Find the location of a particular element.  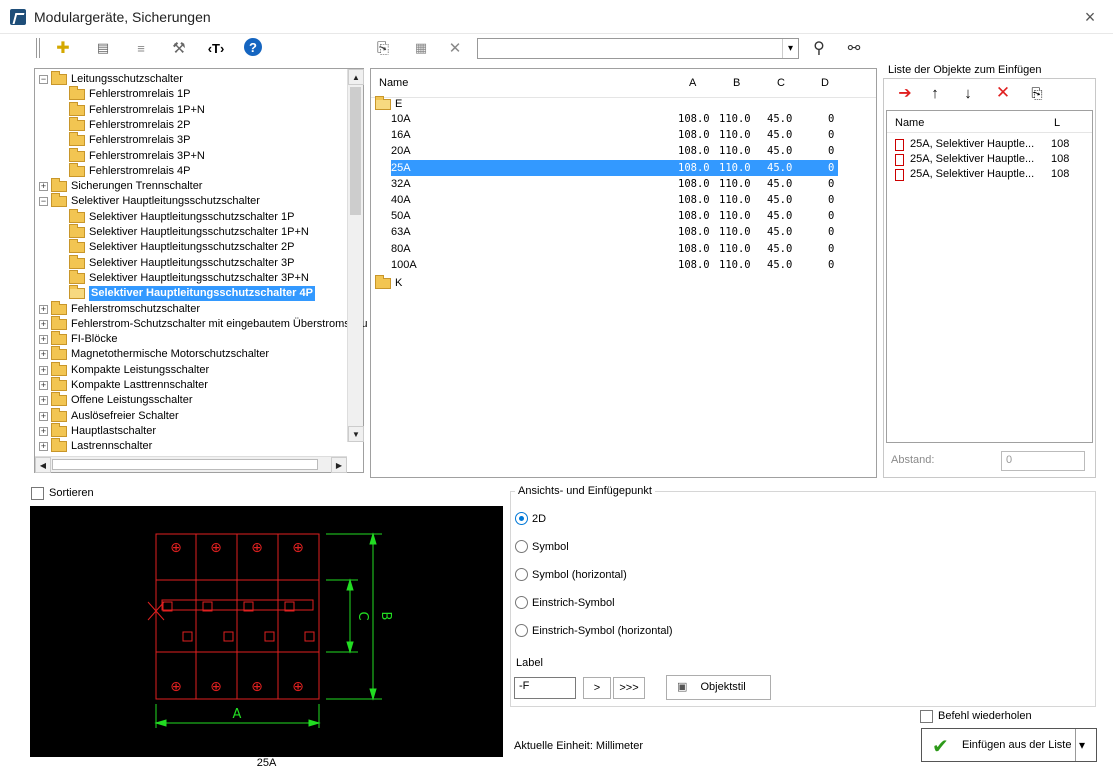

tree-item: + Kompakte Leistungsschalter is located at coordinates (124, 369).